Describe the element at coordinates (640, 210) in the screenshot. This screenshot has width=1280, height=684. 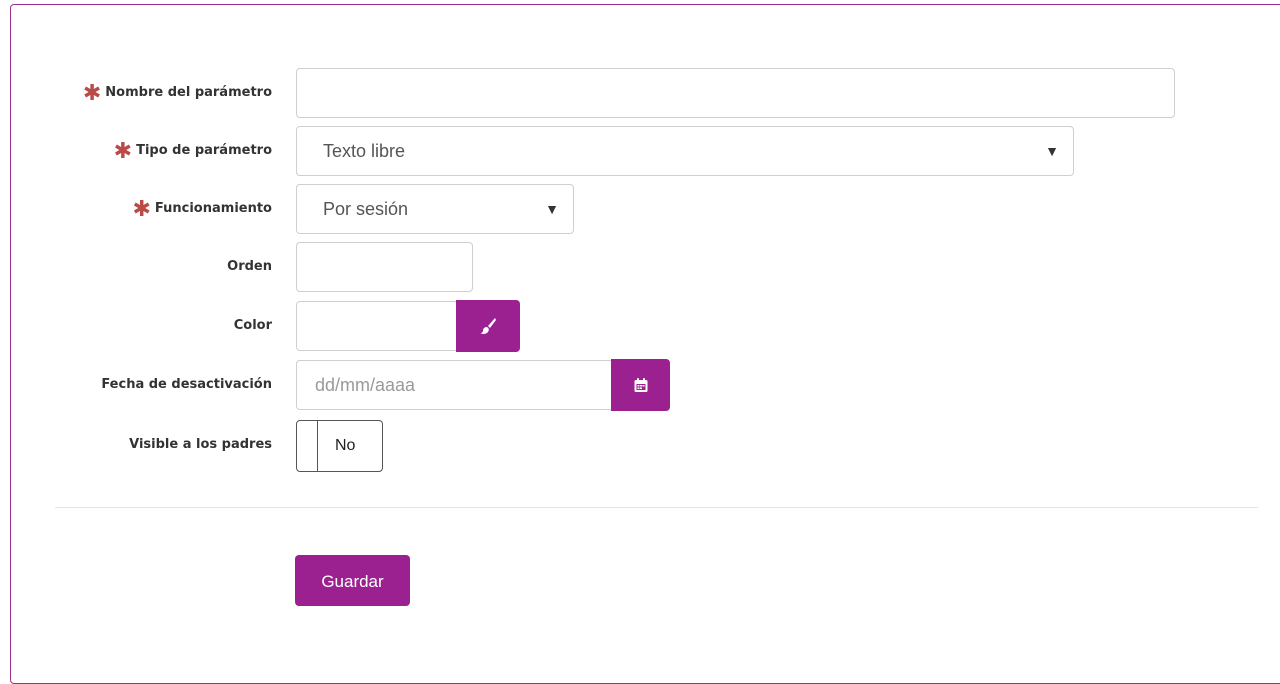
I see `row-funcionamiento: ✱ Funcionamiento Por sesión ▼` at that location.